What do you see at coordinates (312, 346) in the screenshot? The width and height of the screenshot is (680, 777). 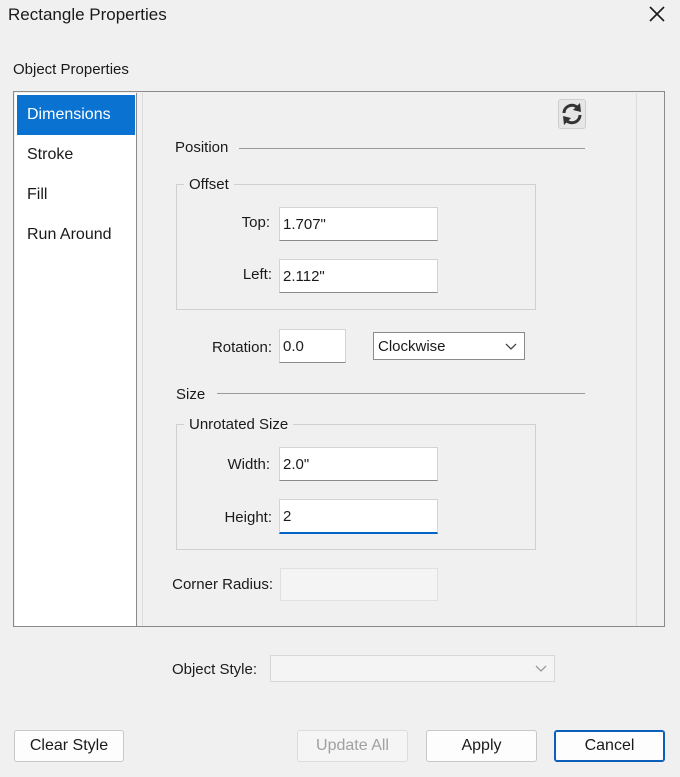 I see `rotation-input` at bounding box center [312, 346].